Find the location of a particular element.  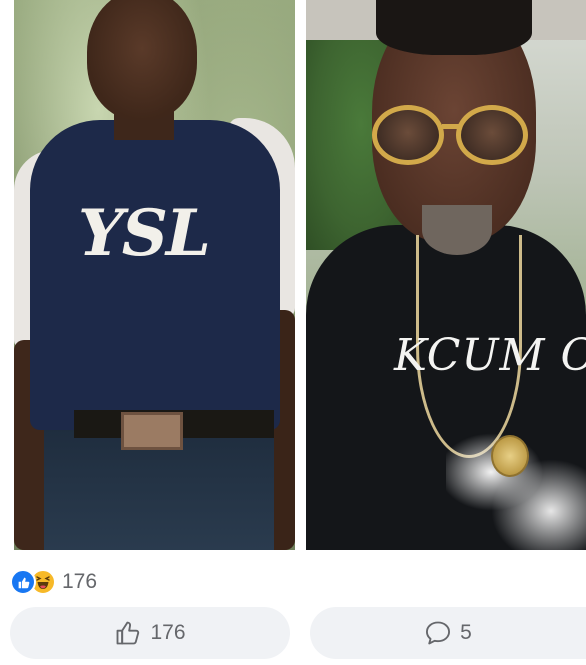

like-button: 176 is located at coordinates (150, 633).